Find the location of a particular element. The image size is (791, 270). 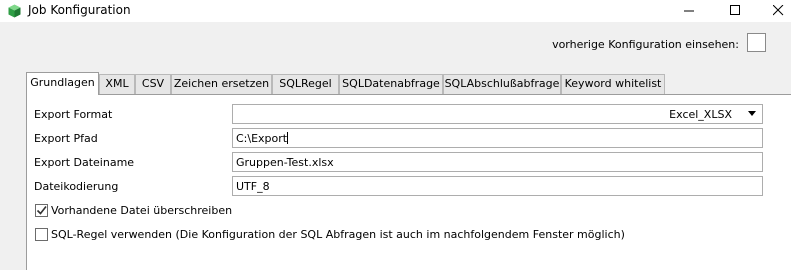

export-dateiname-value: Gruppen-Test.xlsx is located at coordinates (285, 162).